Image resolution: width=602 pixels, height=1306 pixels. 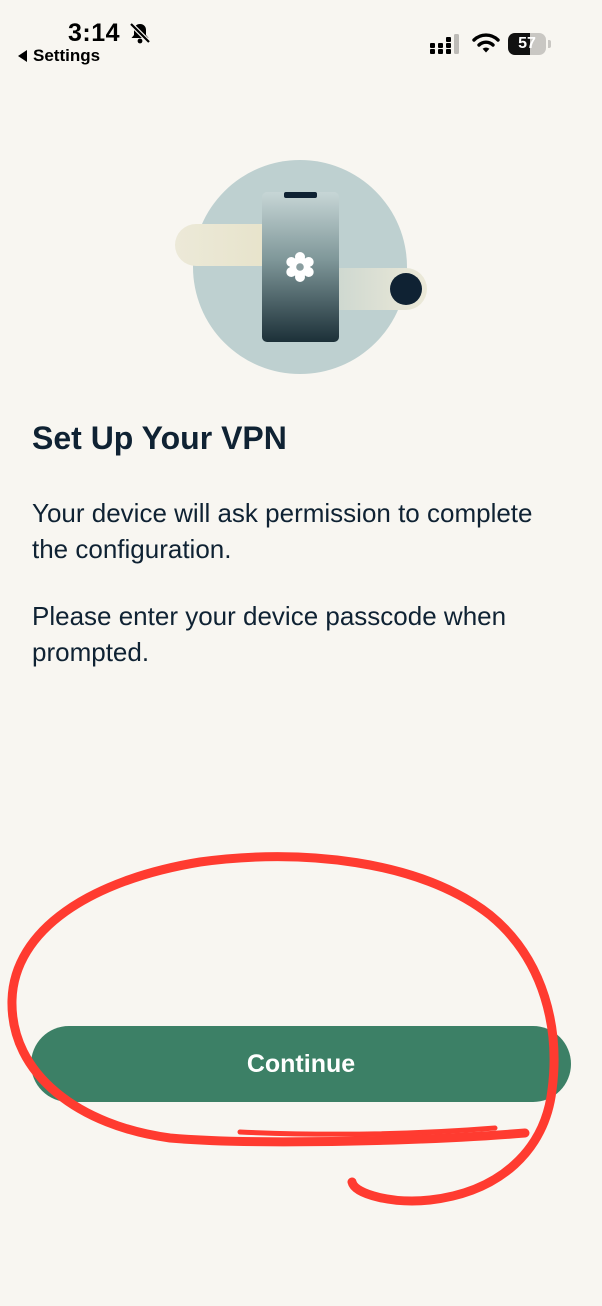 I want to click on clock: 3:14, so click(x=94, y=33).